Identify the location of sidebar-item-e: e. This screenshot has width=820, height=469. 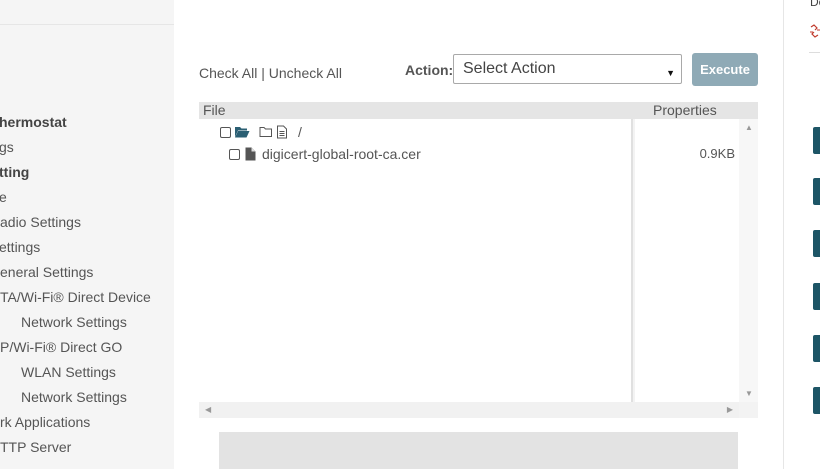
(3, 197).